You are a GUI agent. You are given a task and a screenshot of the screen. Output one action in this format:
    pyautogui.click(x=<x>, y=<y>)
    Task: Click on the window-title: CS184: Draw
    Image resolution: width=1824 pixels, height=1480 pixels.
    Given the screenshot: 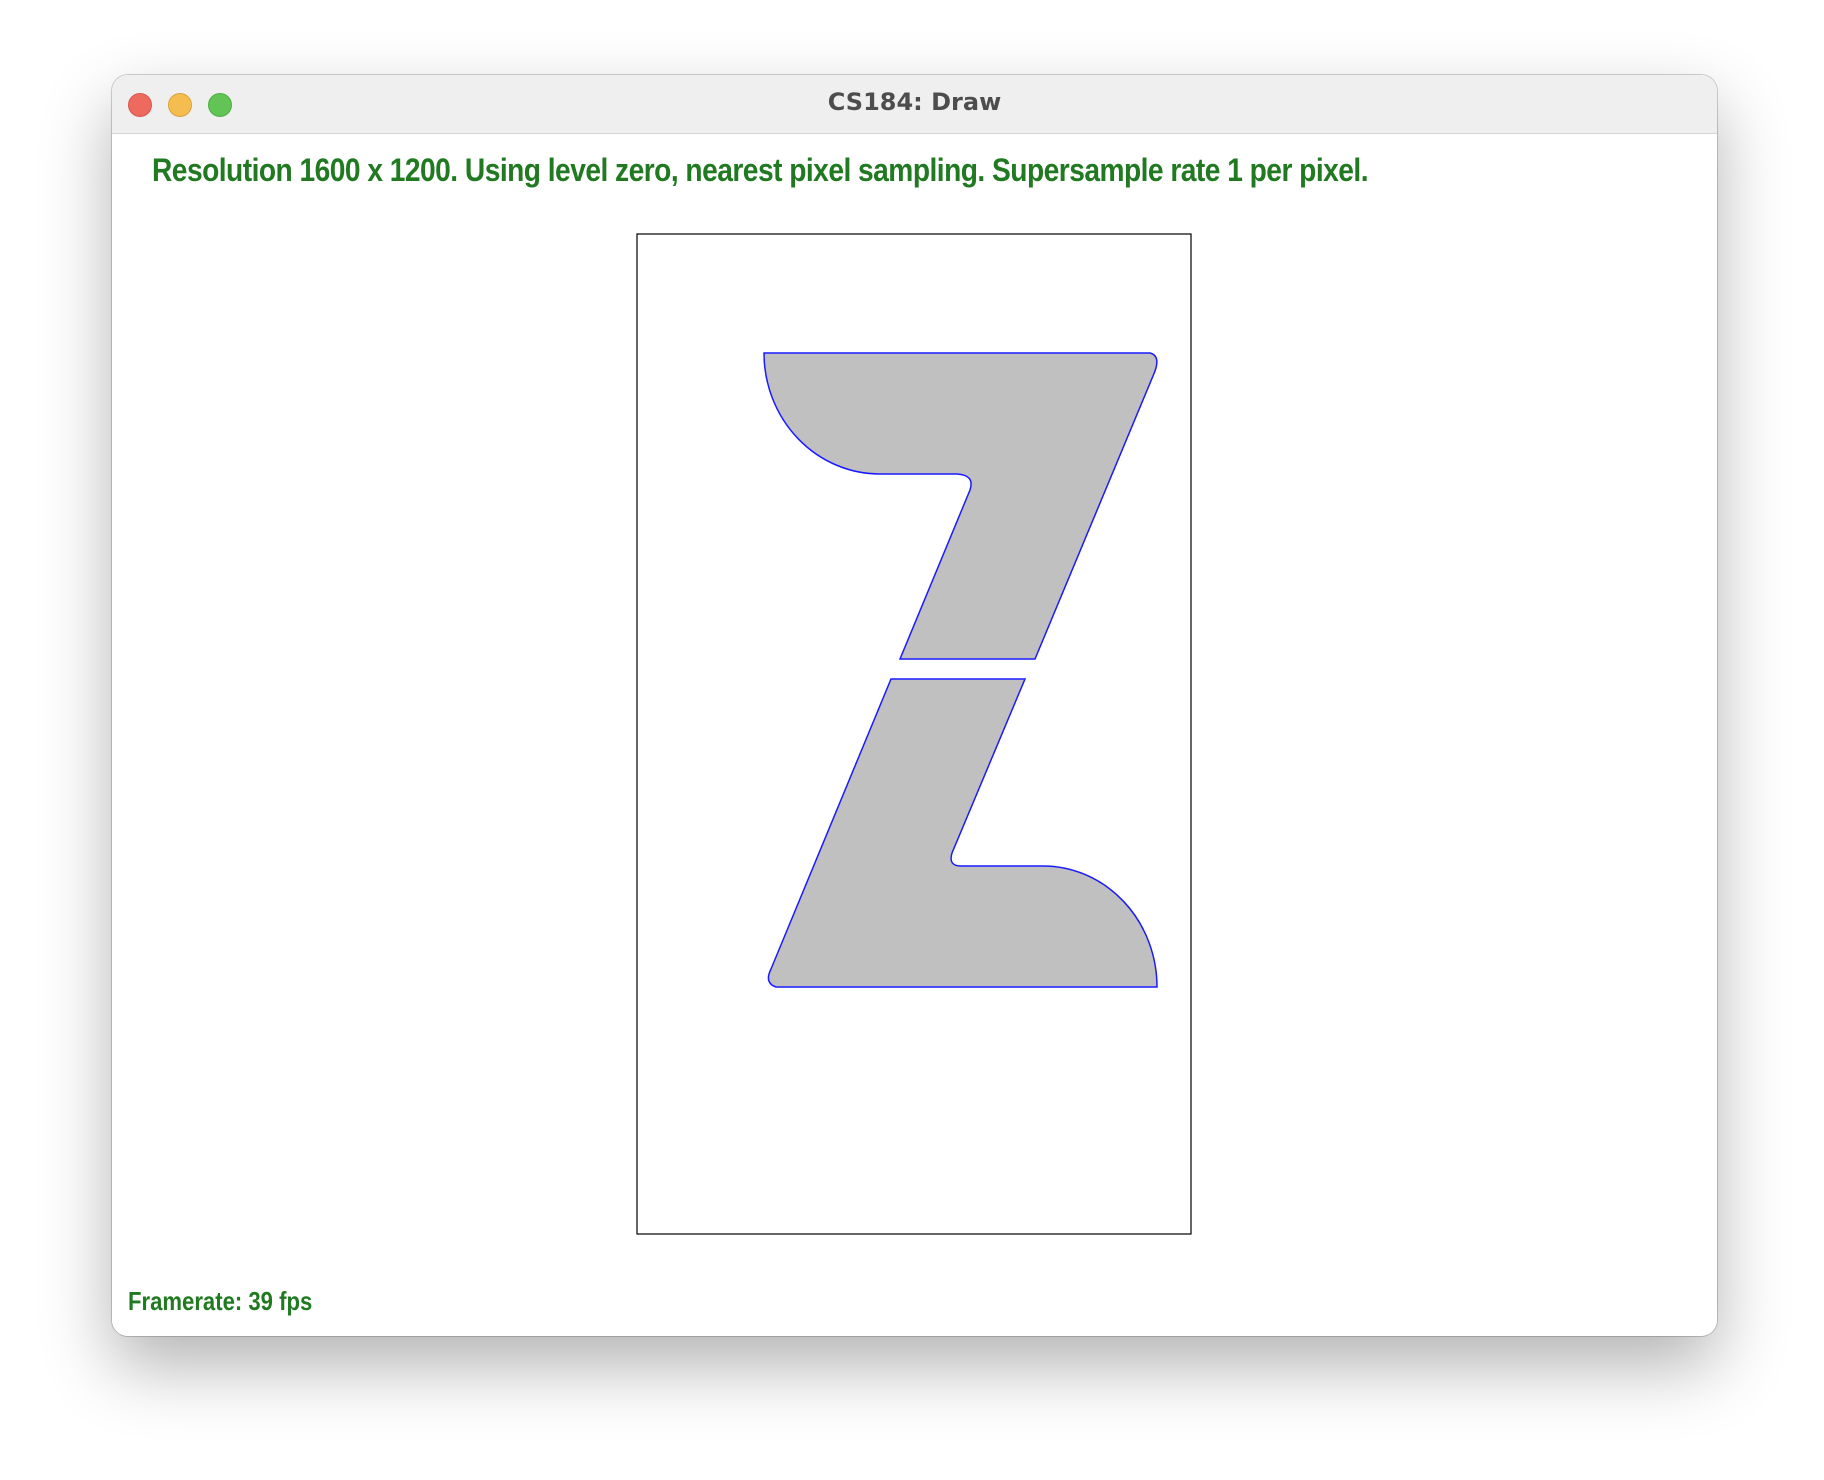 What is the action you would take?
    pyautogui.click(x=914, y=102)
    